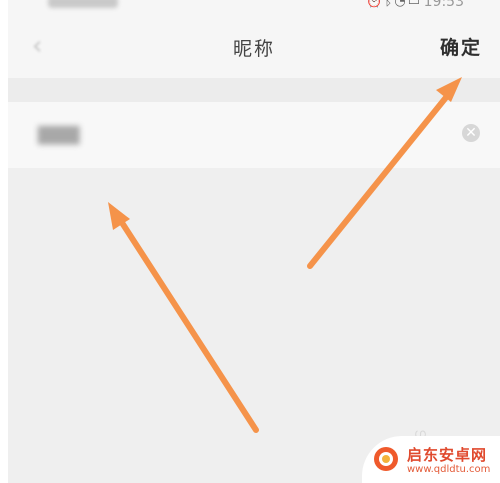 The width and height of the screenshot is (500, 483). What do you see at coordinates (447, 455) in the screenshot?
I see `watermark-title: 启东安卓网` at bounding box center [447, 455].